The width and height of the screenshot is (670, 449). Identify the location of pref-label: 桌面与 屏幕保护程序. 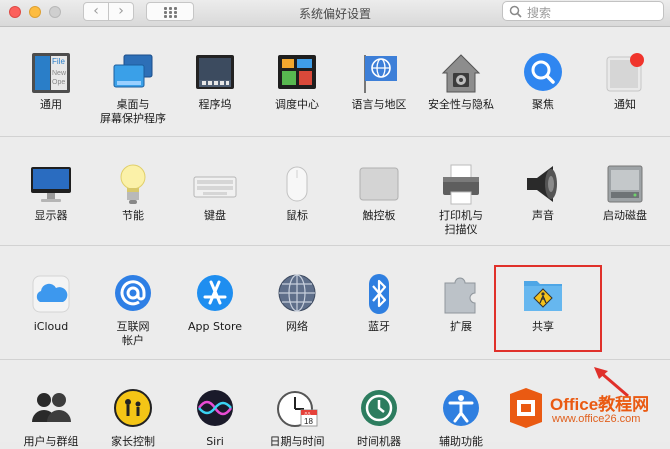
(133, 111).